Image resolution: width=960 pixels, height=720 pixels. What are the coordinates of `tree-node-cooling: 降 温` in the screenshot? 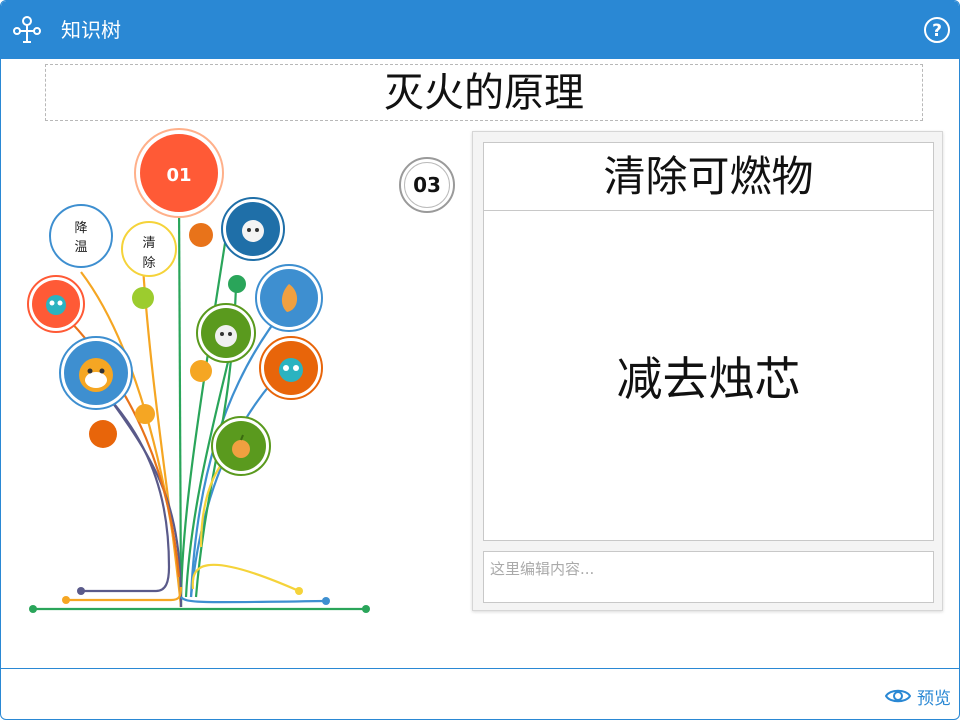 It's located at (81, 236).